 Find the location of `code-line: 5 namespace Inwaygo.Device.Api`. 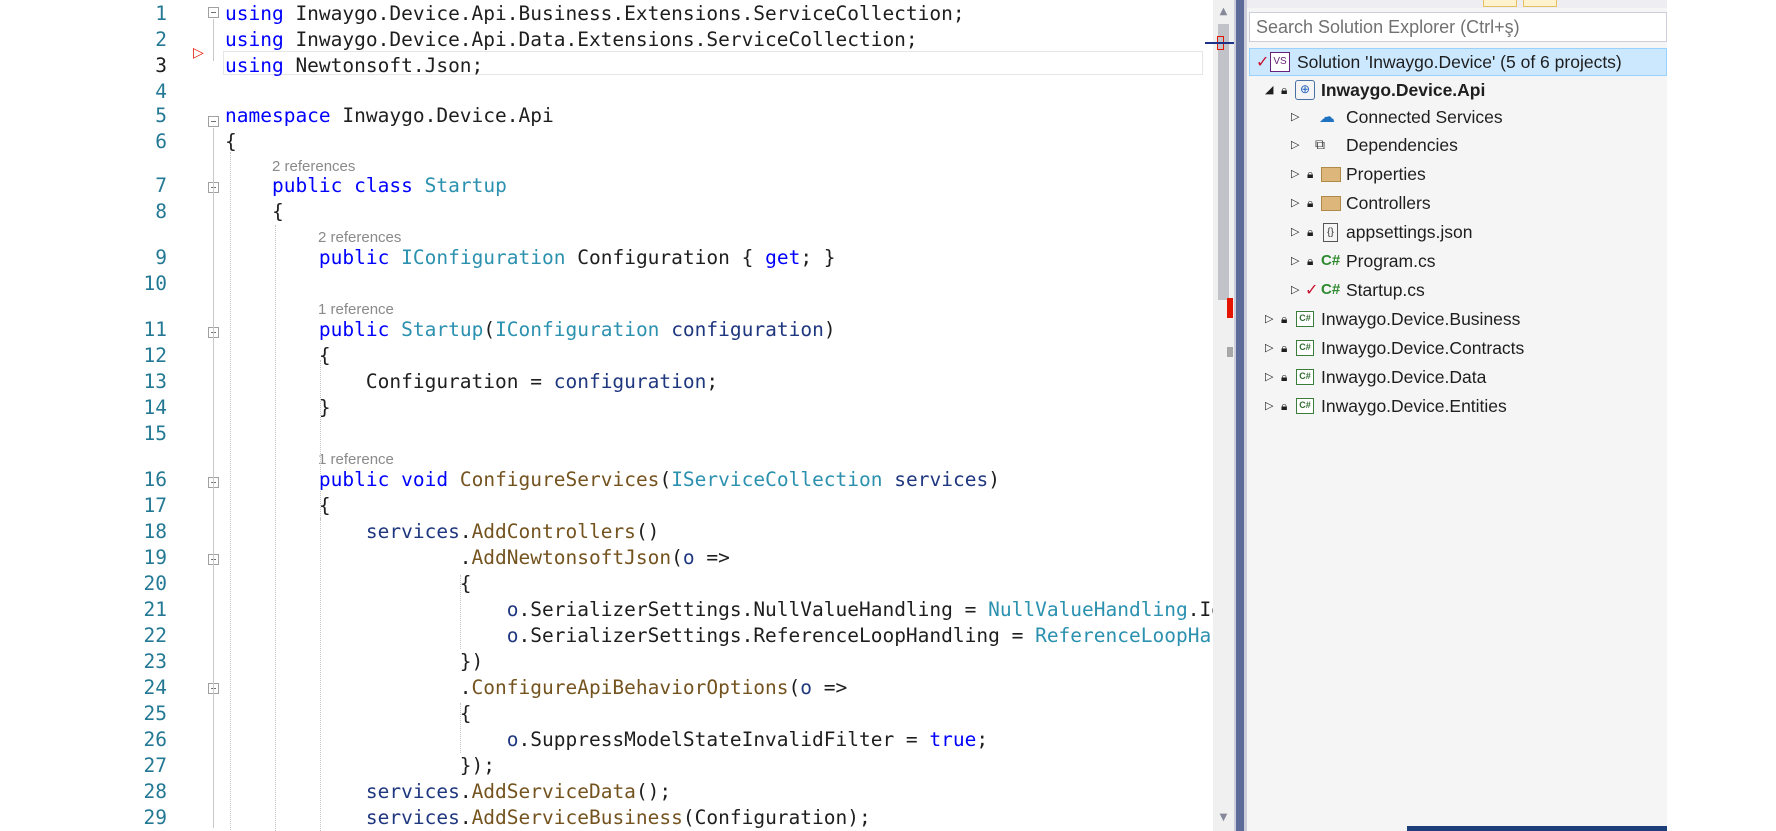

code-line: 5 namespace Inwaygo.Device.Api is located at coordinates (606, 116).